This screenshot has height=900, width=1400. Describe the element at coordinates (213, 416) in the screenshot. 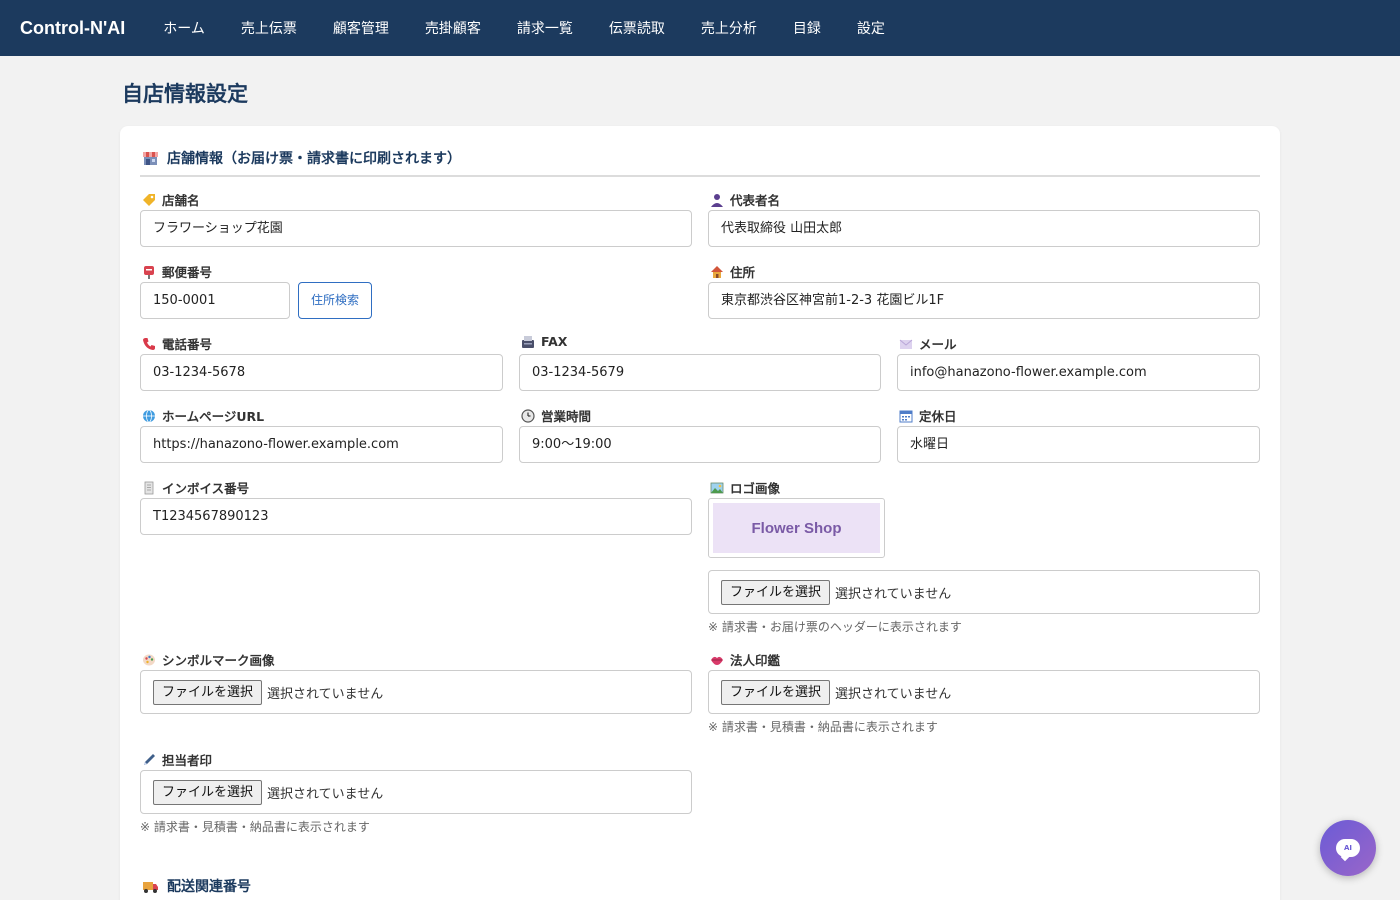

I see `homepage-label-text: ホームページURL` at that location.